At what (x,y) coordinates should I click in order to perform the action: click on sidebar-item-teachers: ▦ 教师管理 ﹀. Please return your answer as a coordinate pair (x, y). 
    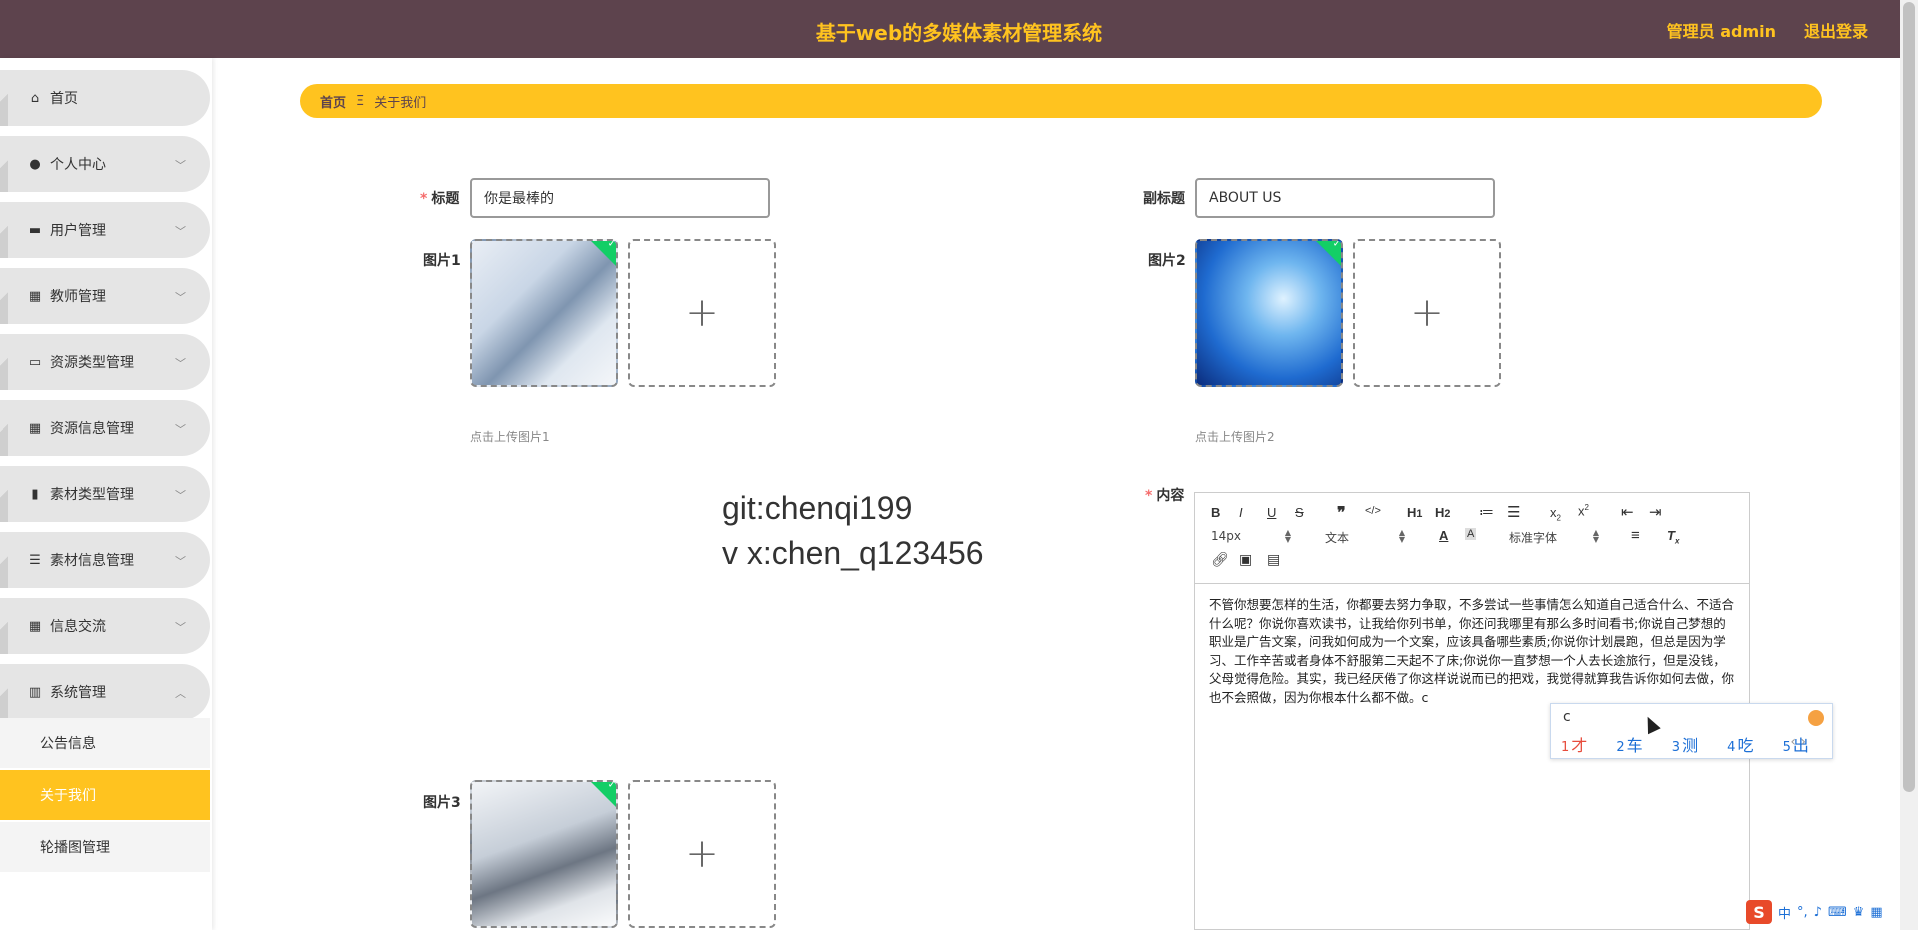
    Looking at the image, I should click on (105, 296).